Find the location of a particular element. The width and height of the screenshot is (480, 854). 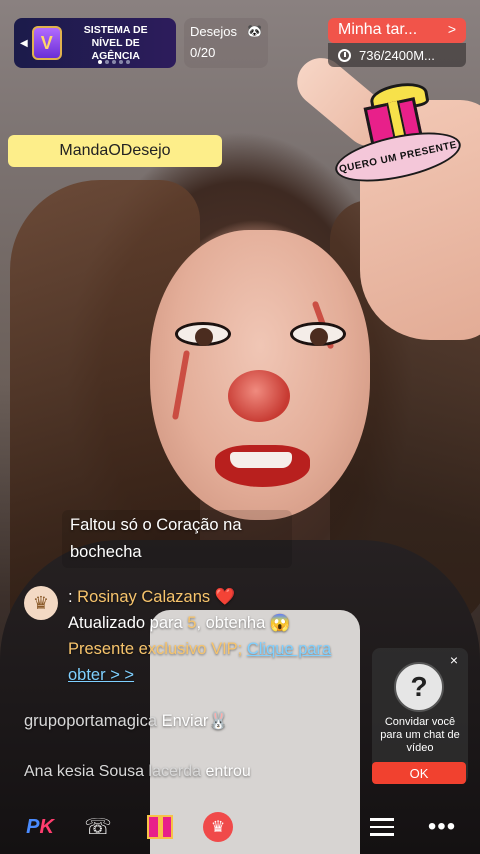

chevron-left-icon: ◀ is located at coordinates (24, 43).